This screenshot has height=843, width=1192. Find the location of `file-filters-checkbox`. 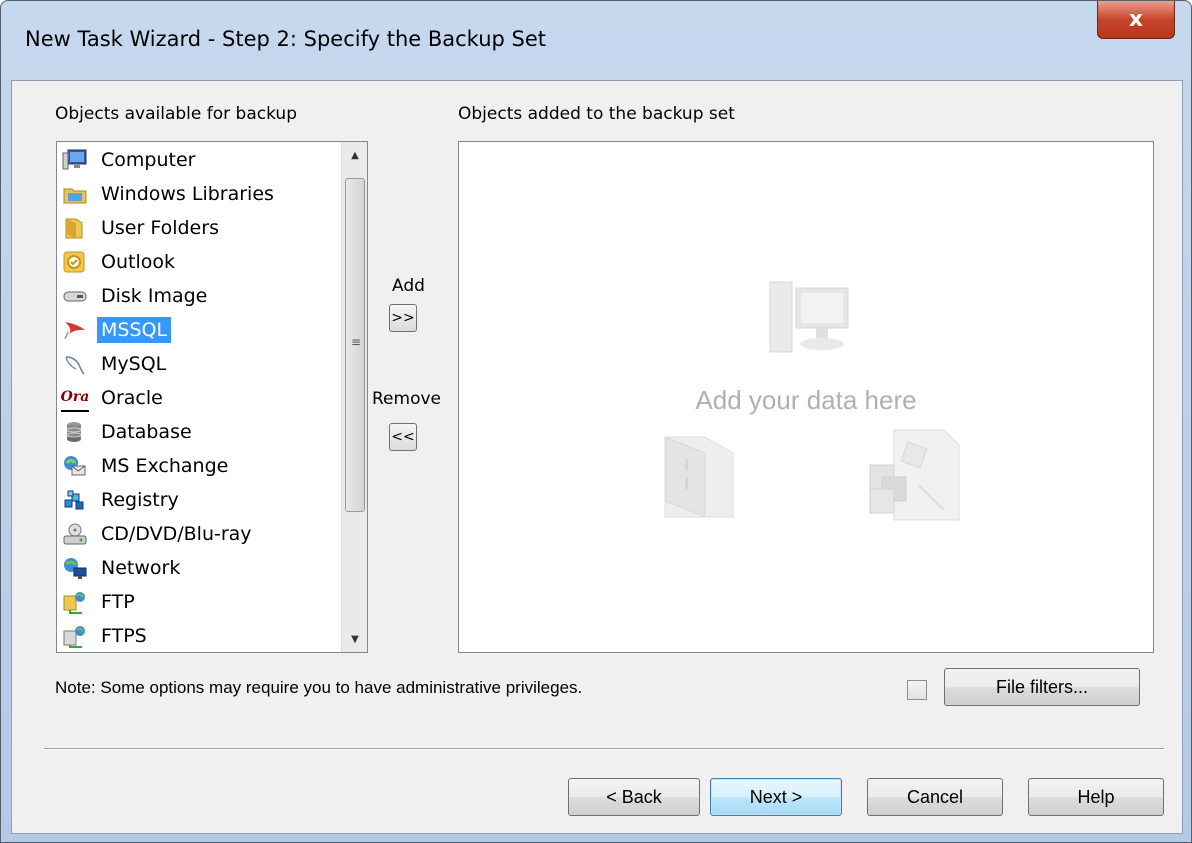

file-filters-checkbox is located at coordinates (917, 690).